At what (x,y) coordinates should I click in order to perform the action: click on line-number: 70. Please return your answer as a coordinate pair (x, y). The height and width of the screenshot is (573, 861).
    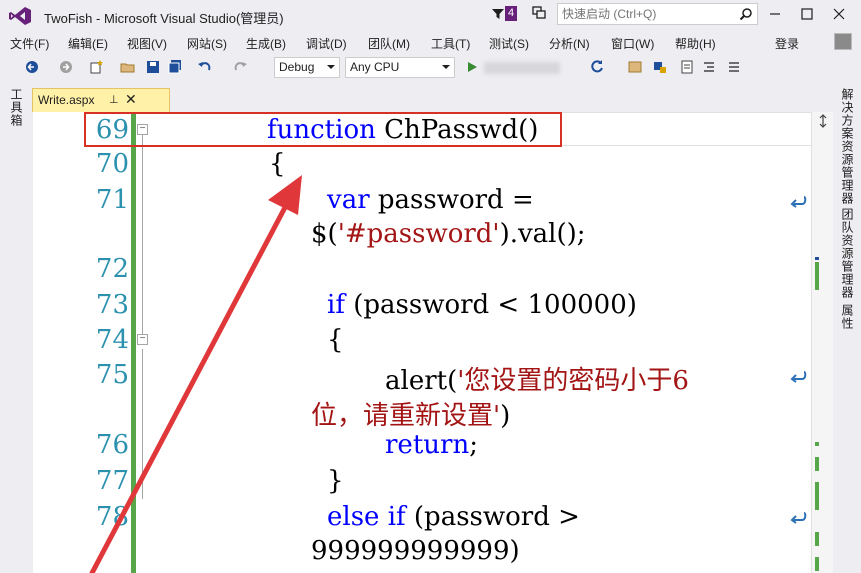
    Looking at the image, I should click on (112, 164).